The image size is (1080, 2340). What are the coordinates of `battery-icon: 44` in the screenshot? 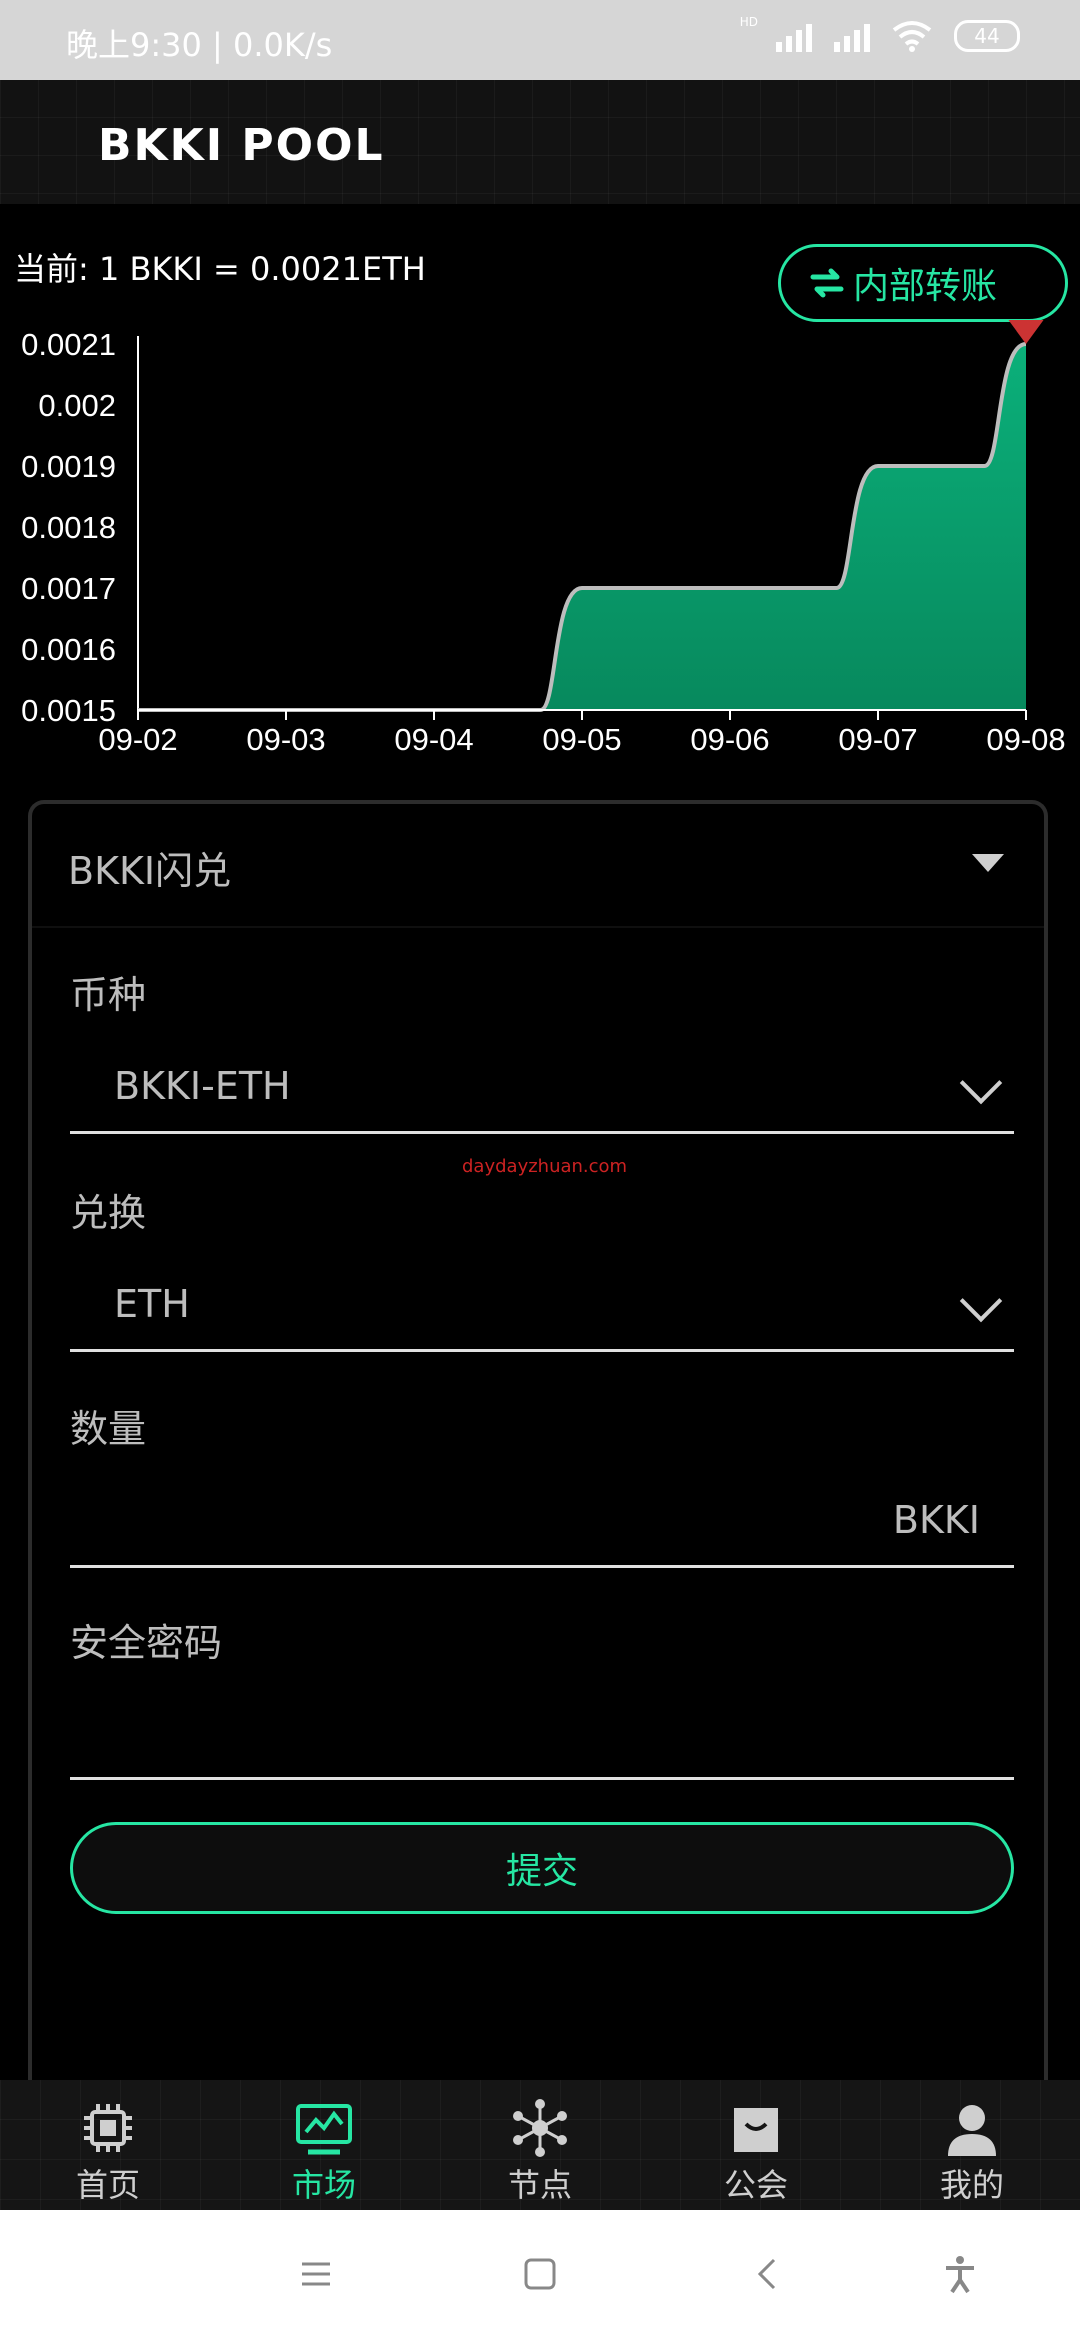 It's located at (987, 36).